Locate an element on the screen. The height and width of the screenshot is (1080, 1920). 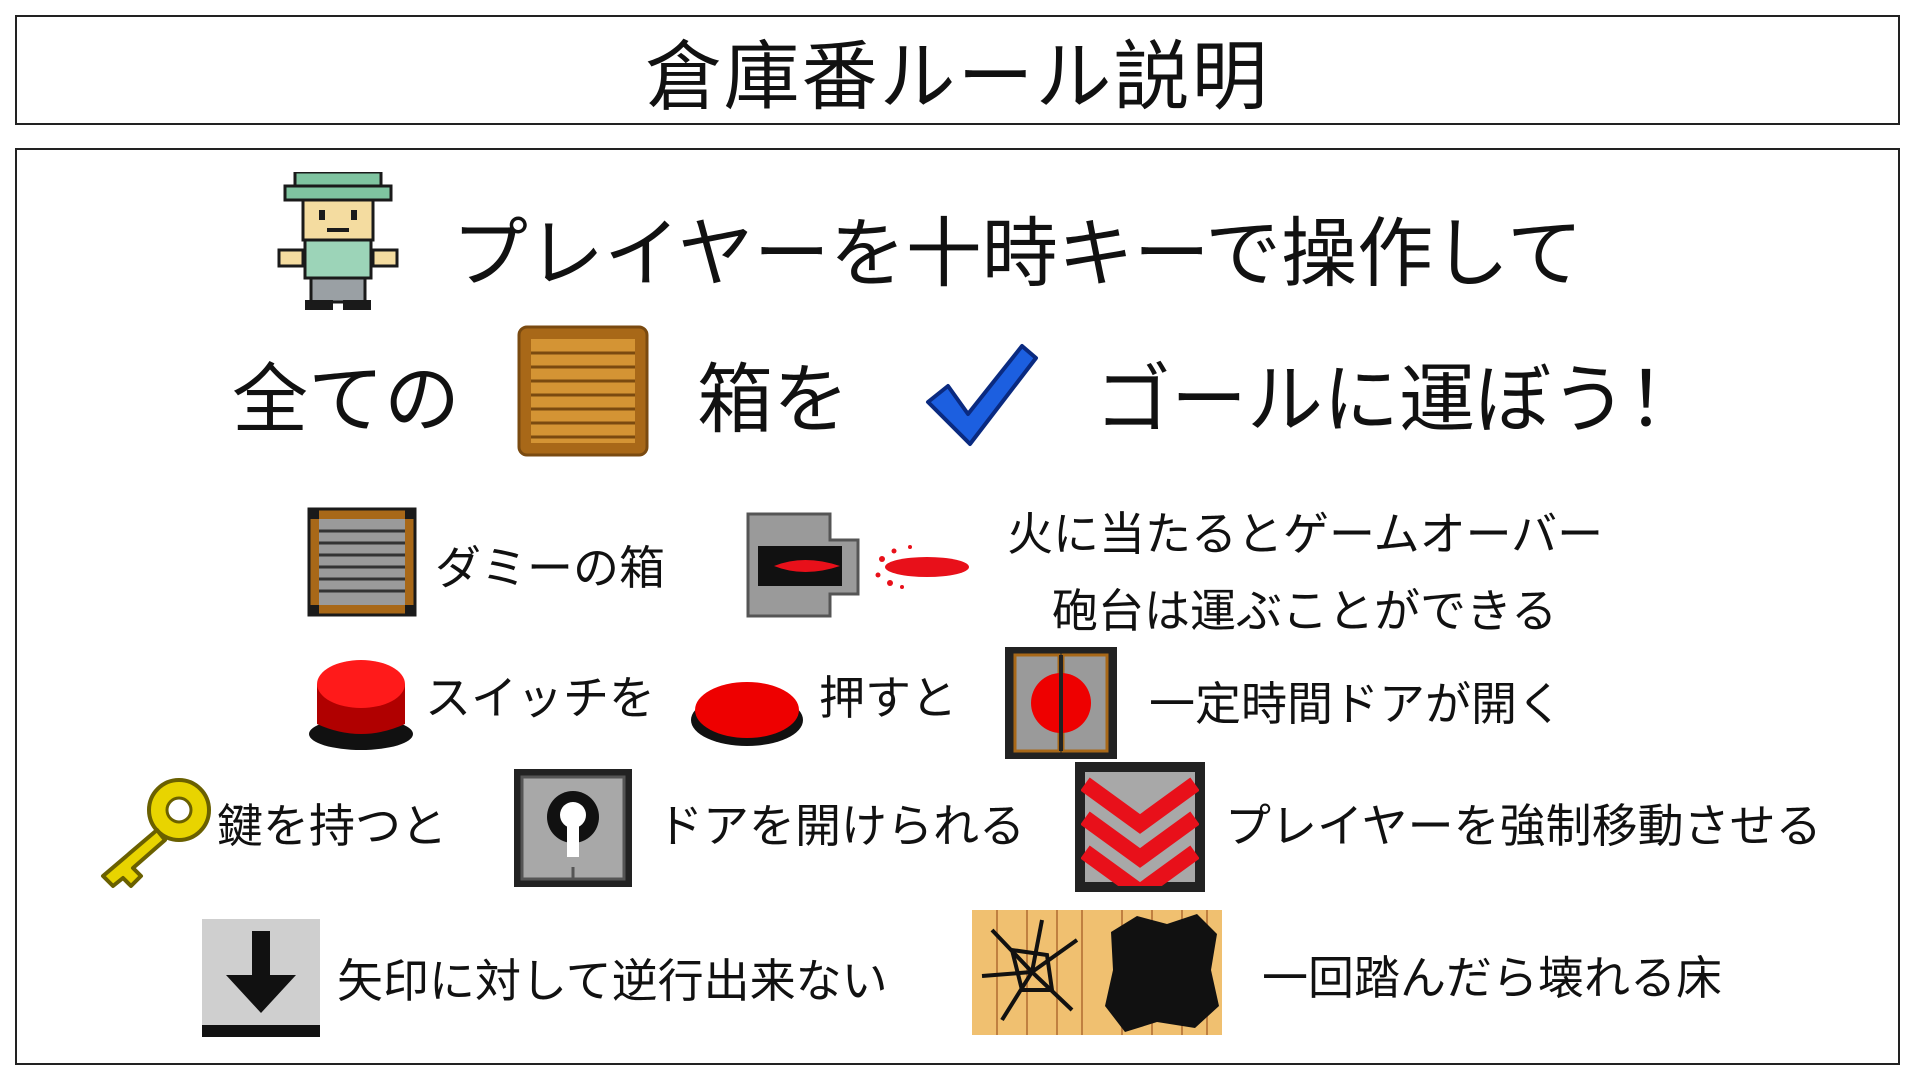
timed-door-icon is located at coordinates (1061, 703).